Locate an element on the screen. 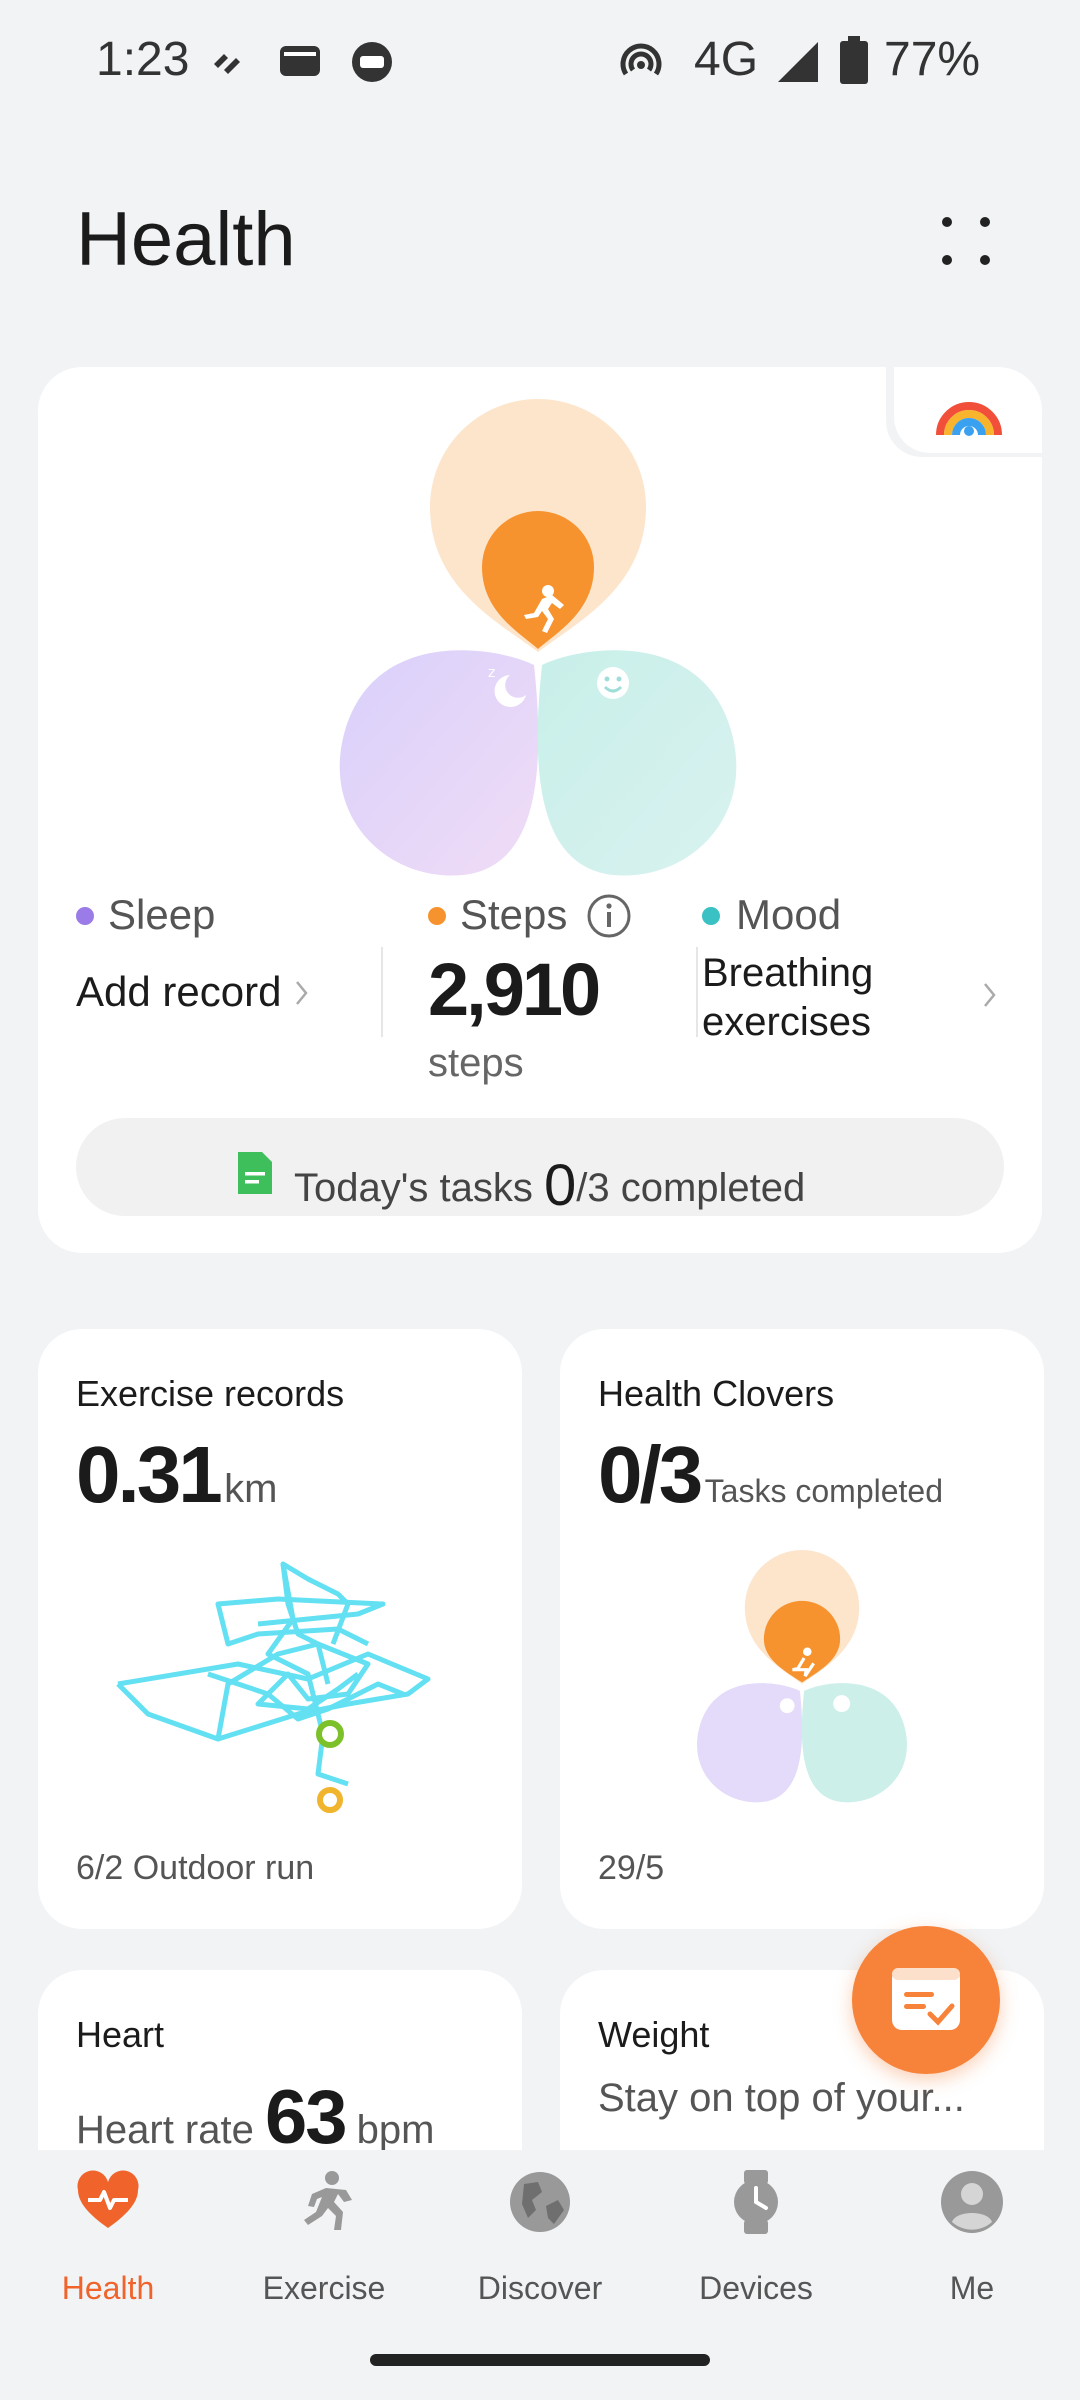 The image size is (1080, 2400). health-clover-chart: z is located at coordinates (538, 652).